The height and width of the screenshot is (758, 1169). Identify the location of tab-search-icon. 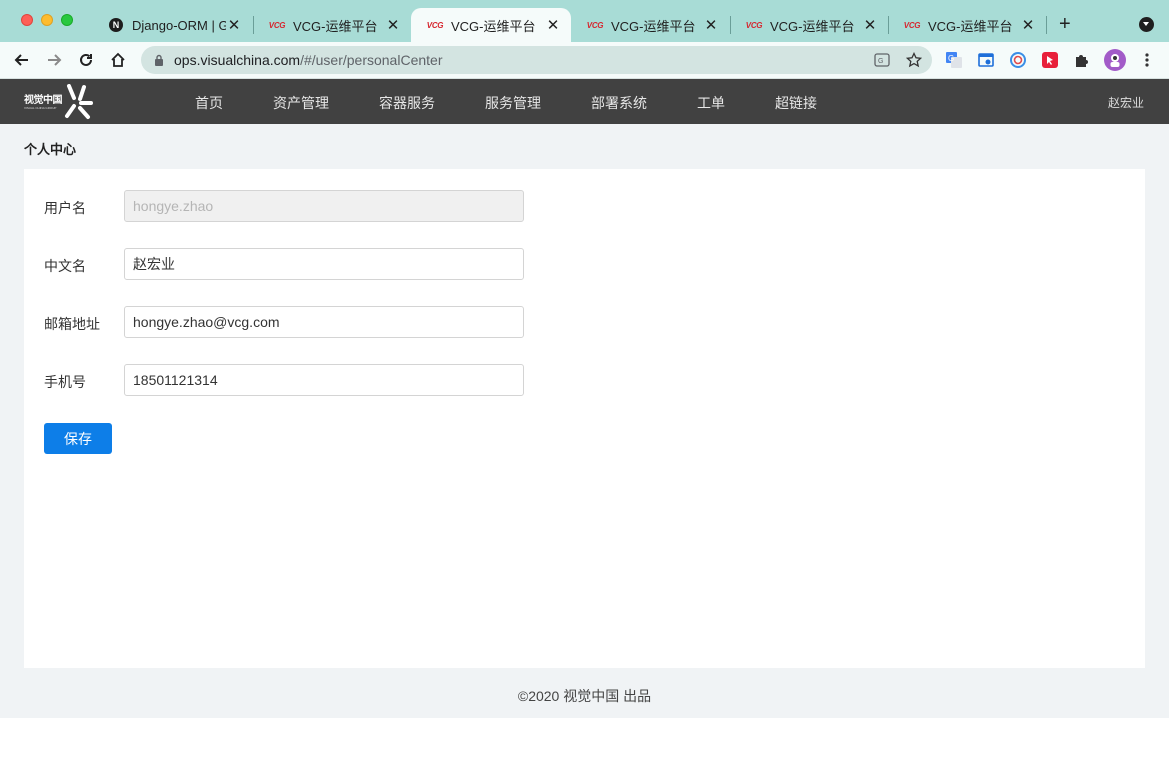
(1146, 24).